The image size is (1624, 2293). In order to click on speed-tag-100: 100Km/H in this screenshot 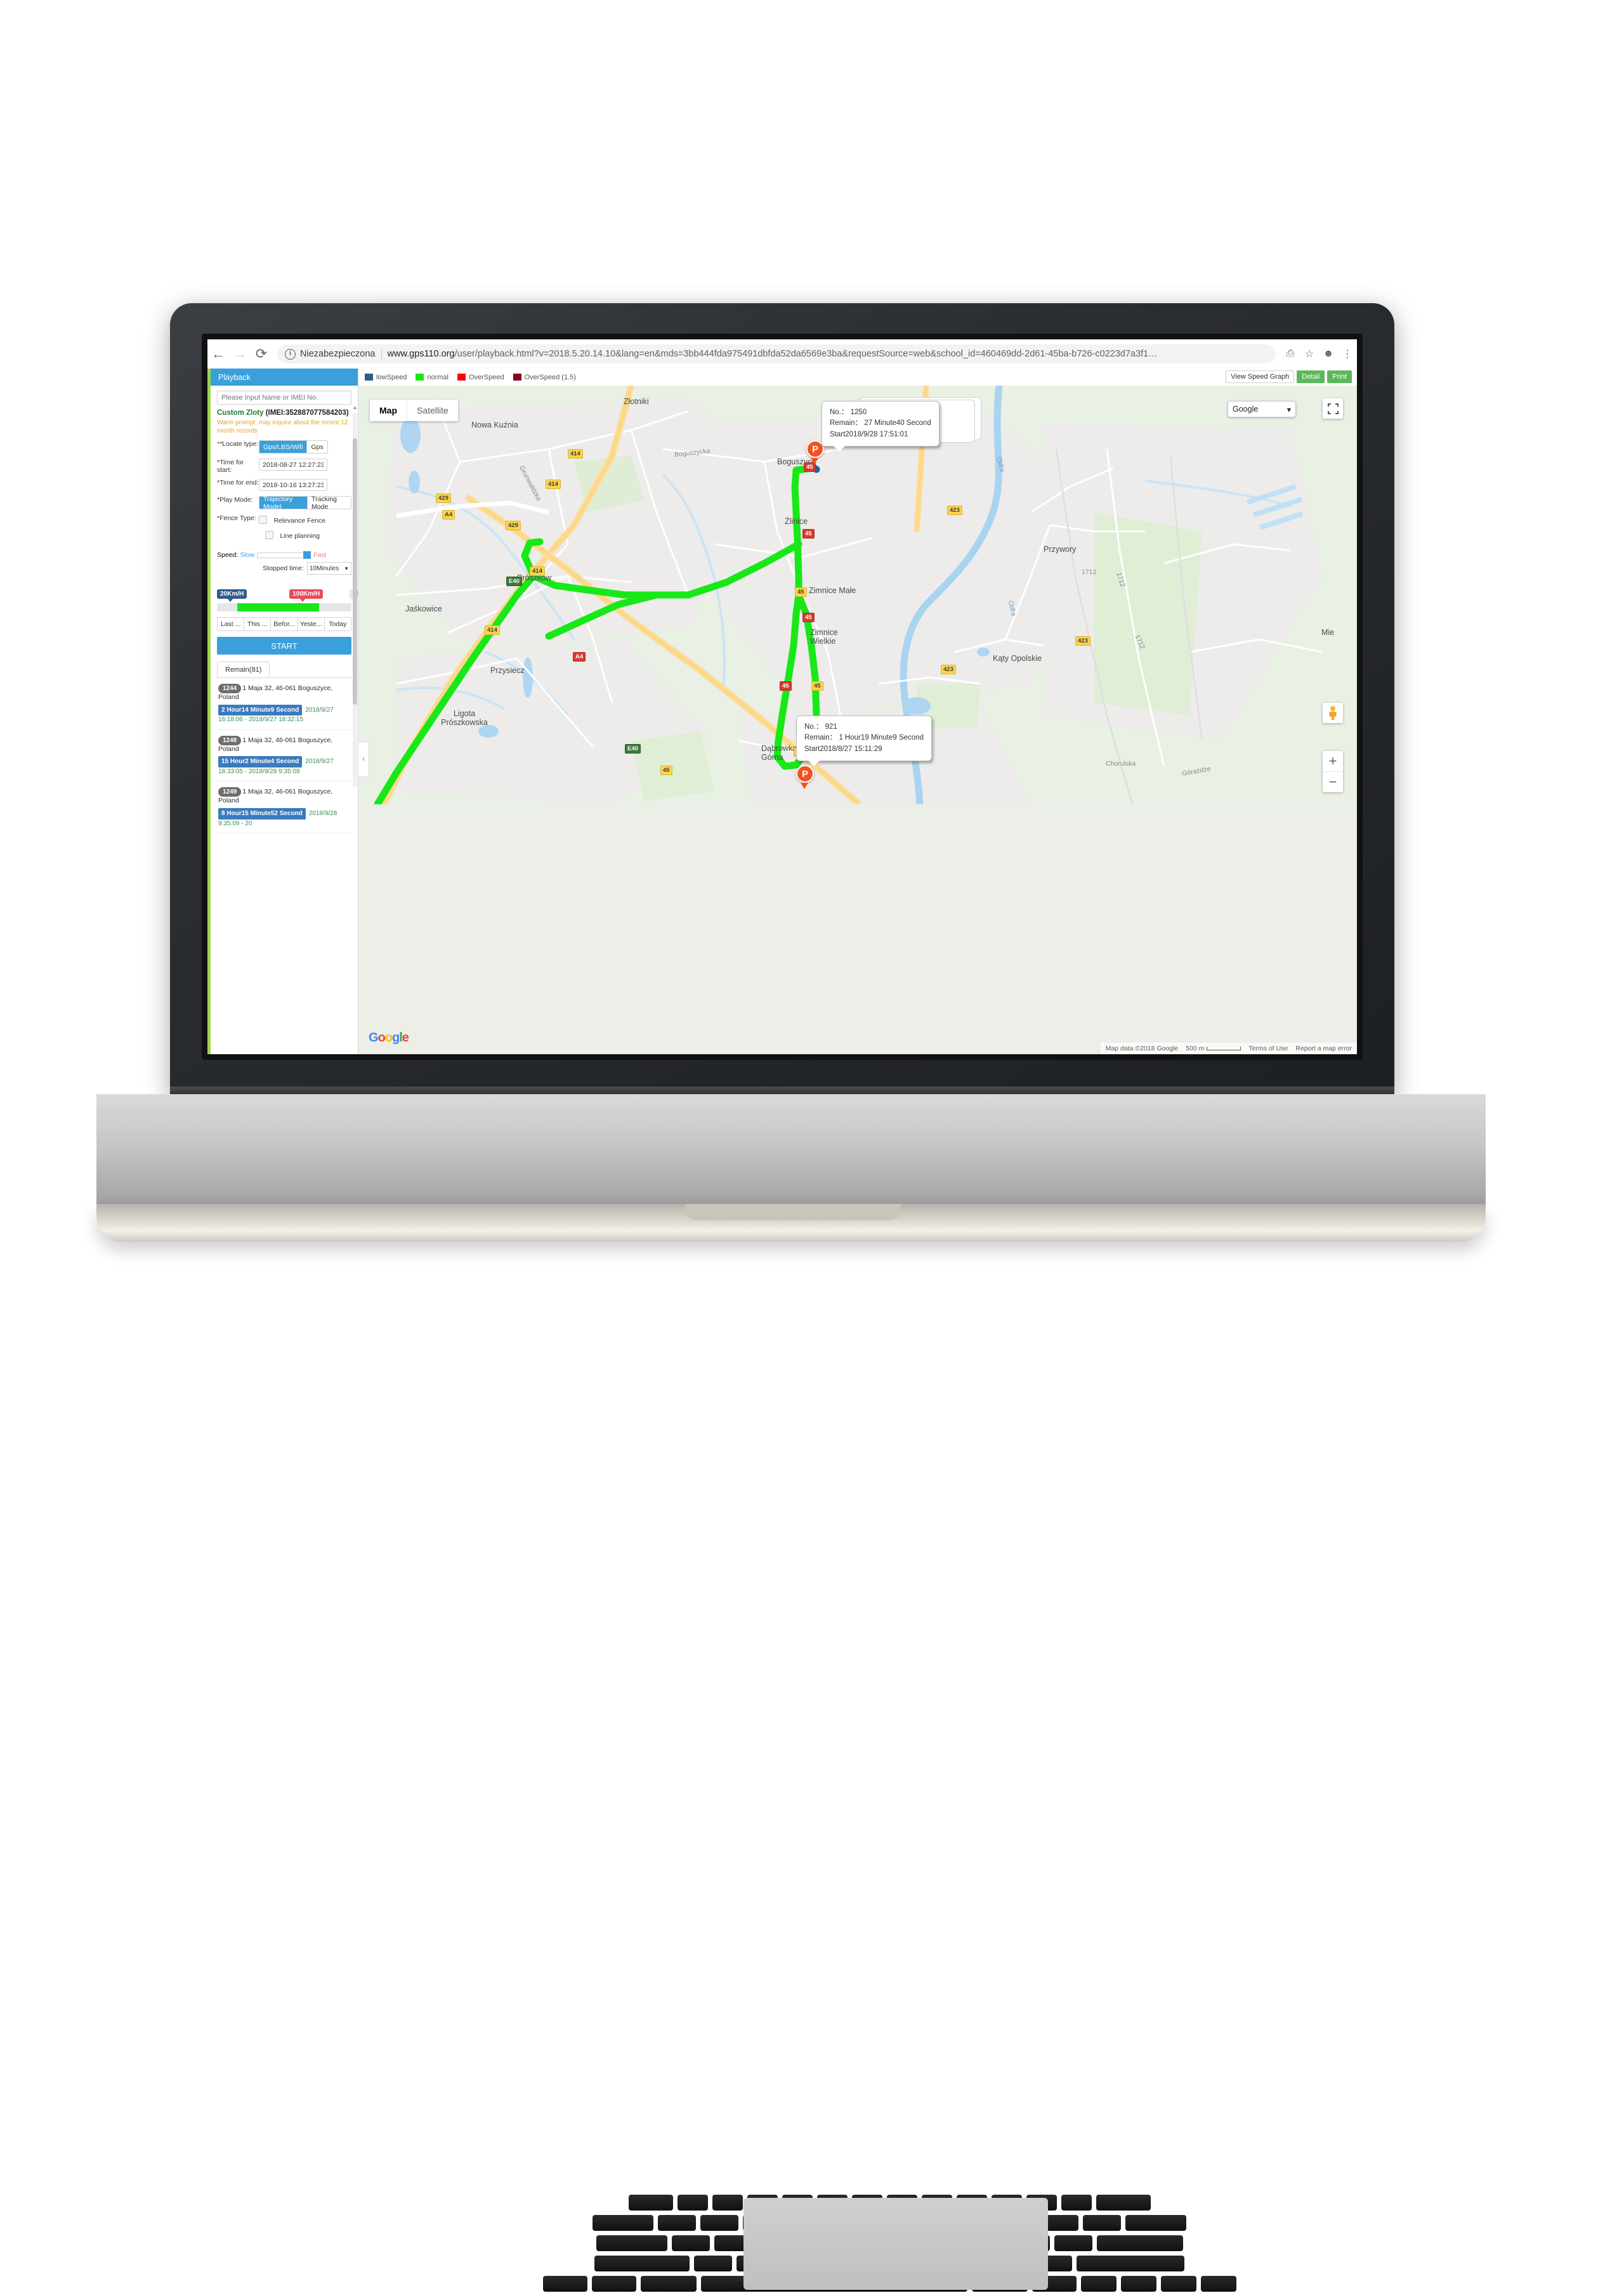, I will do `click(306, 596)`.